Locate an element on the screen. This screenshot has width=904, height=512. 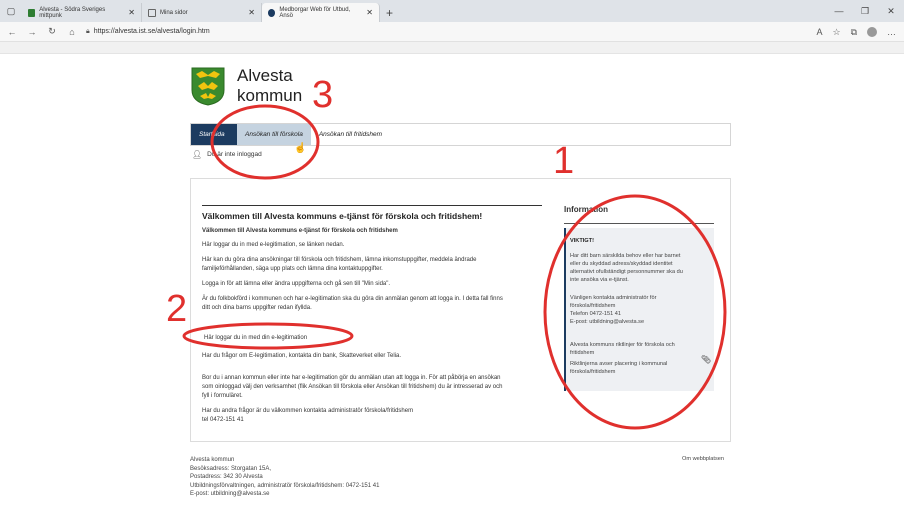
forward-icon: → is located at coordinates (32, 32).